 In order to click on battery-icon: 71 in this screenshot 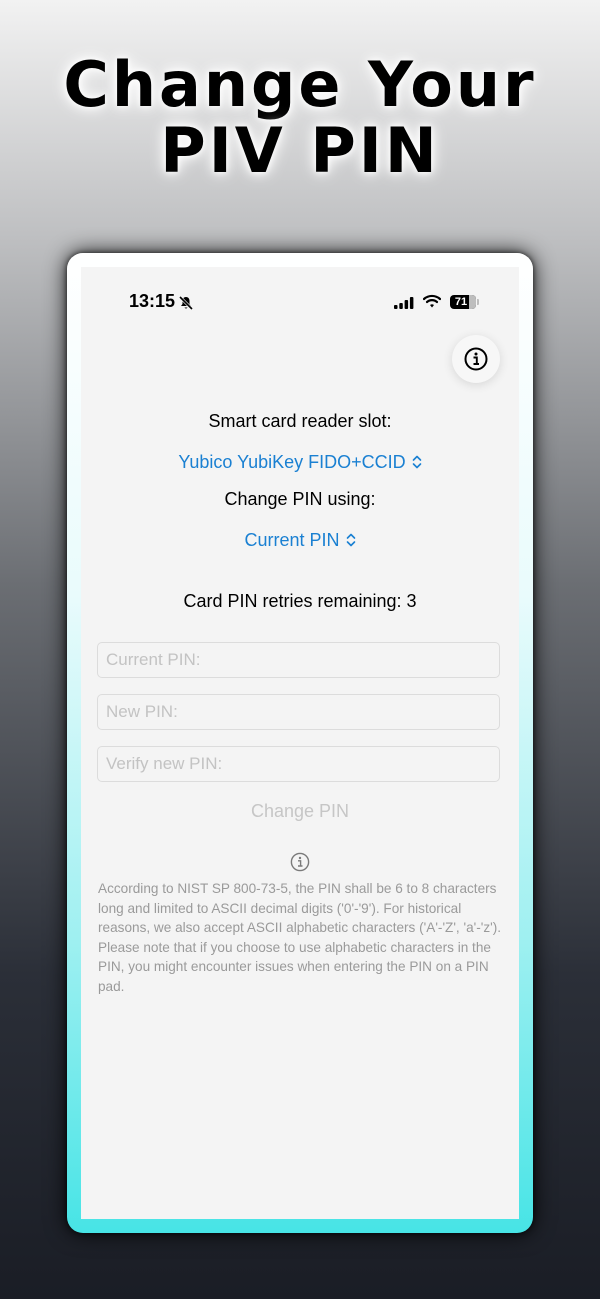, I will do `click(464, 302)`.